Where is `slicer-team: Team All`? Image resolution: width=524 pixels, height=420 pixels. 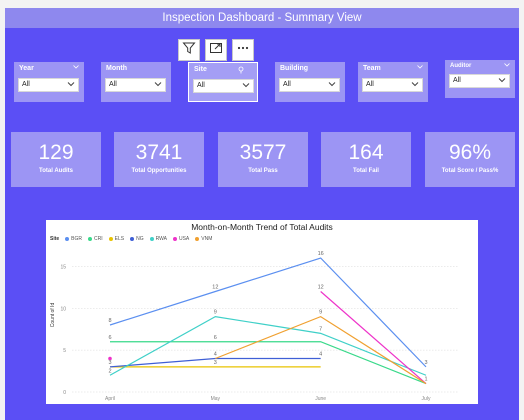
slicer-team: Team All is located at coordinates (393, 82).